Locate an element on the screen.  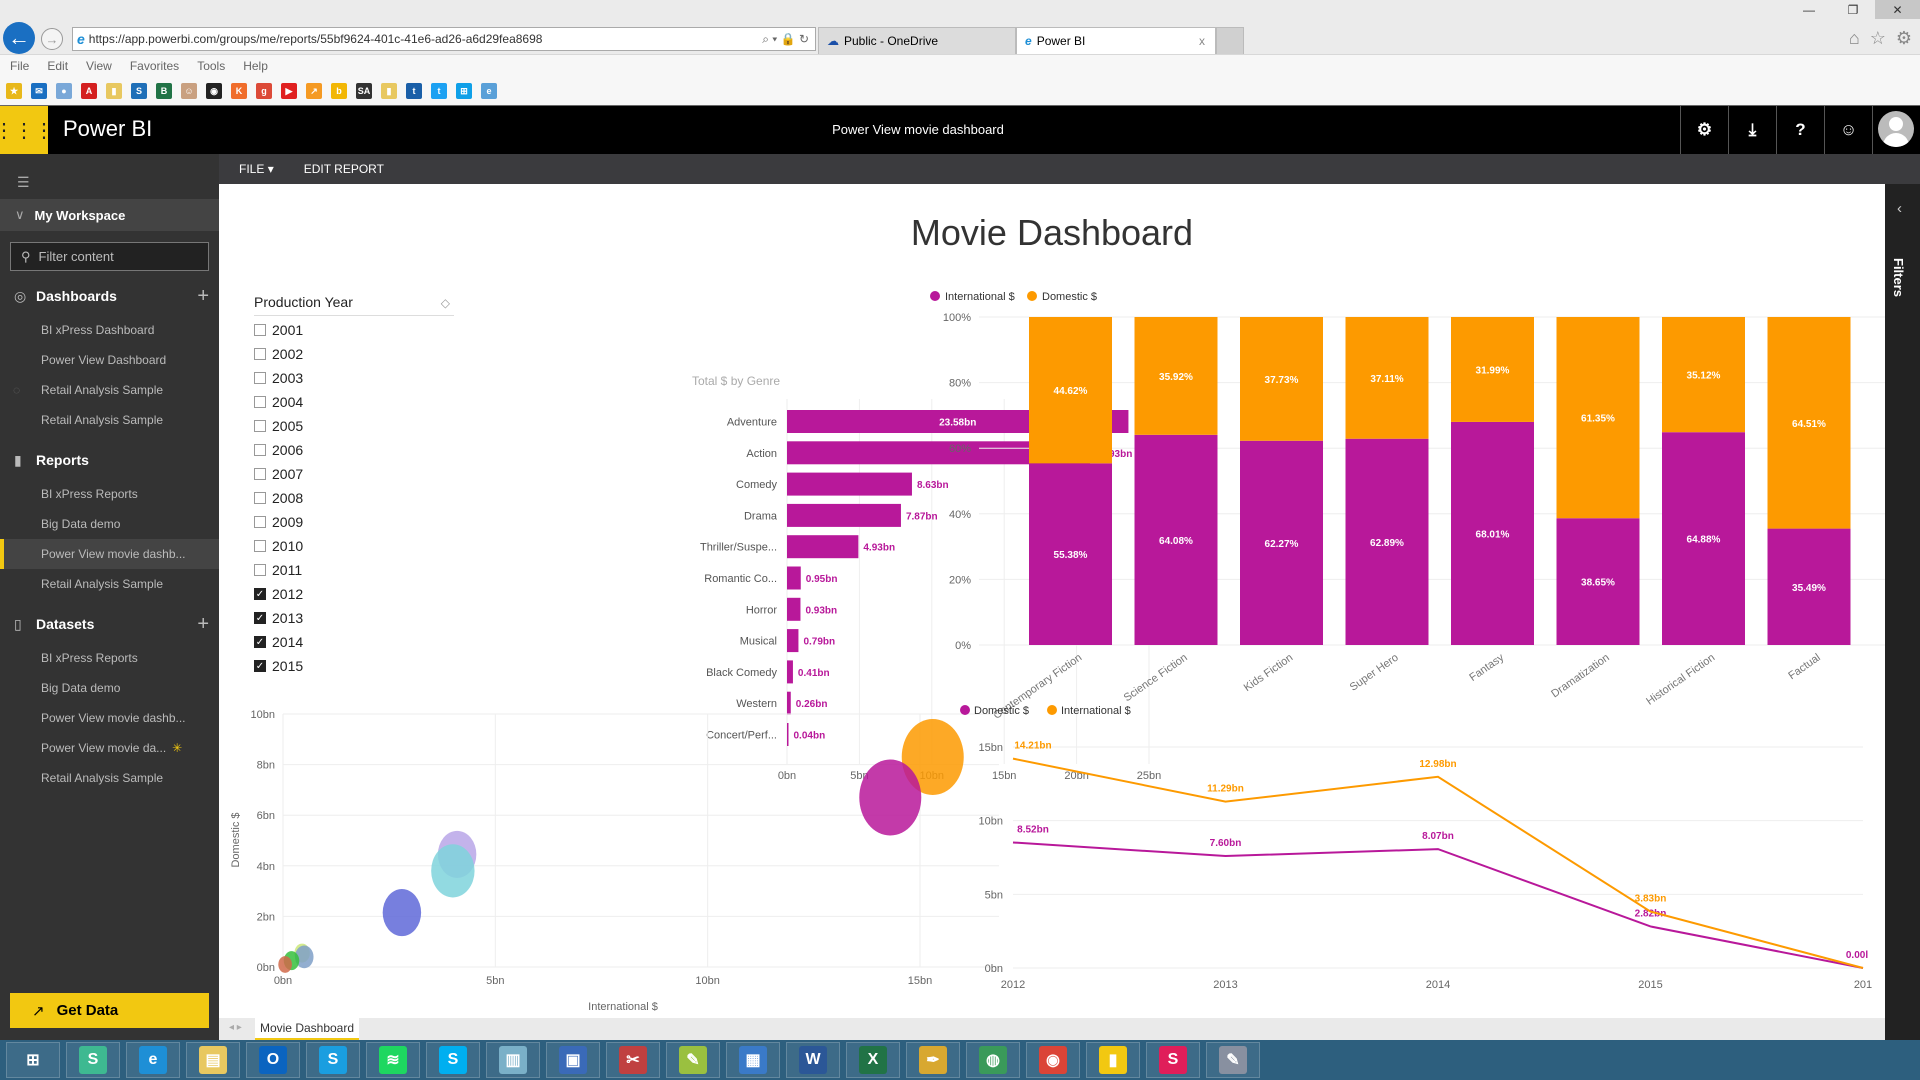
menu-file: File is located at coordinates (19, 66).